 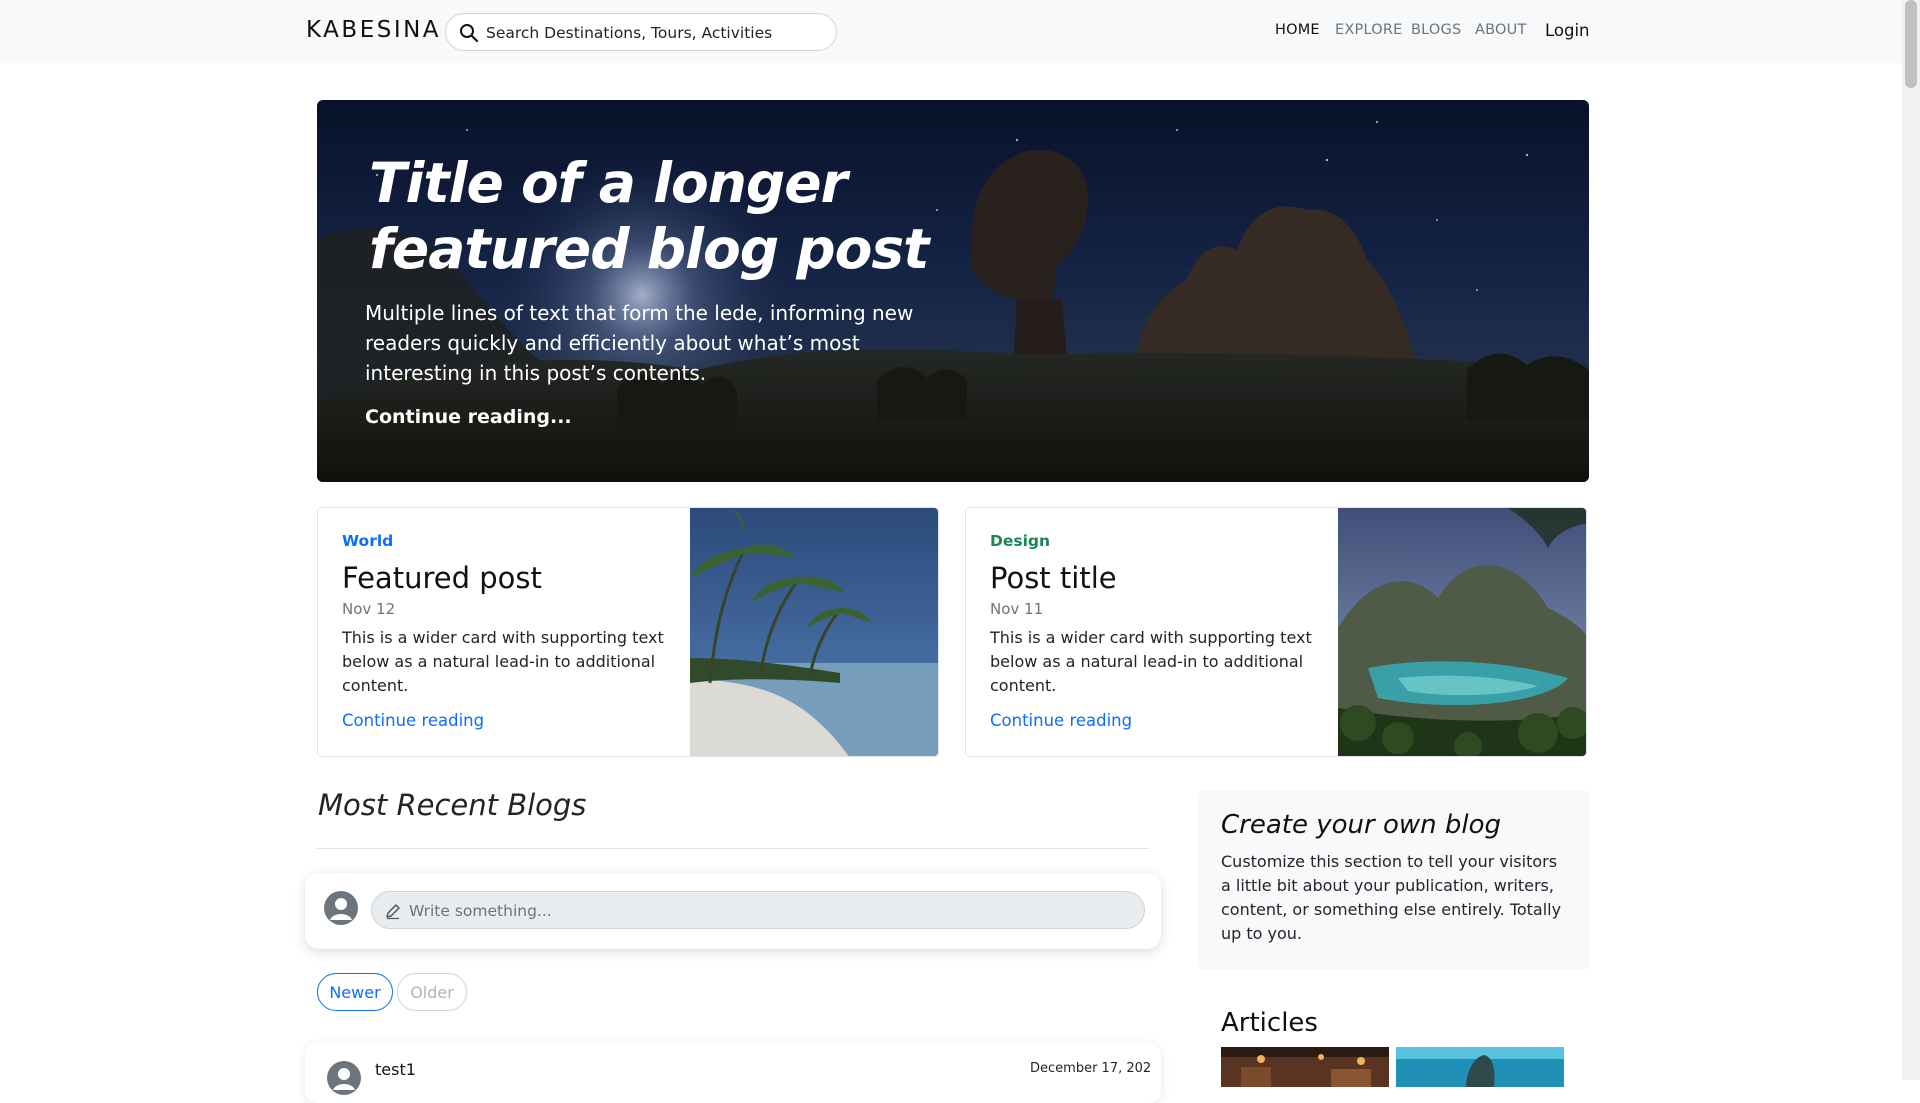 What do you see at coordinates (369, 609) in the screenshot?
I see `card-date: Nov 12` at bounding box center [369, 609].